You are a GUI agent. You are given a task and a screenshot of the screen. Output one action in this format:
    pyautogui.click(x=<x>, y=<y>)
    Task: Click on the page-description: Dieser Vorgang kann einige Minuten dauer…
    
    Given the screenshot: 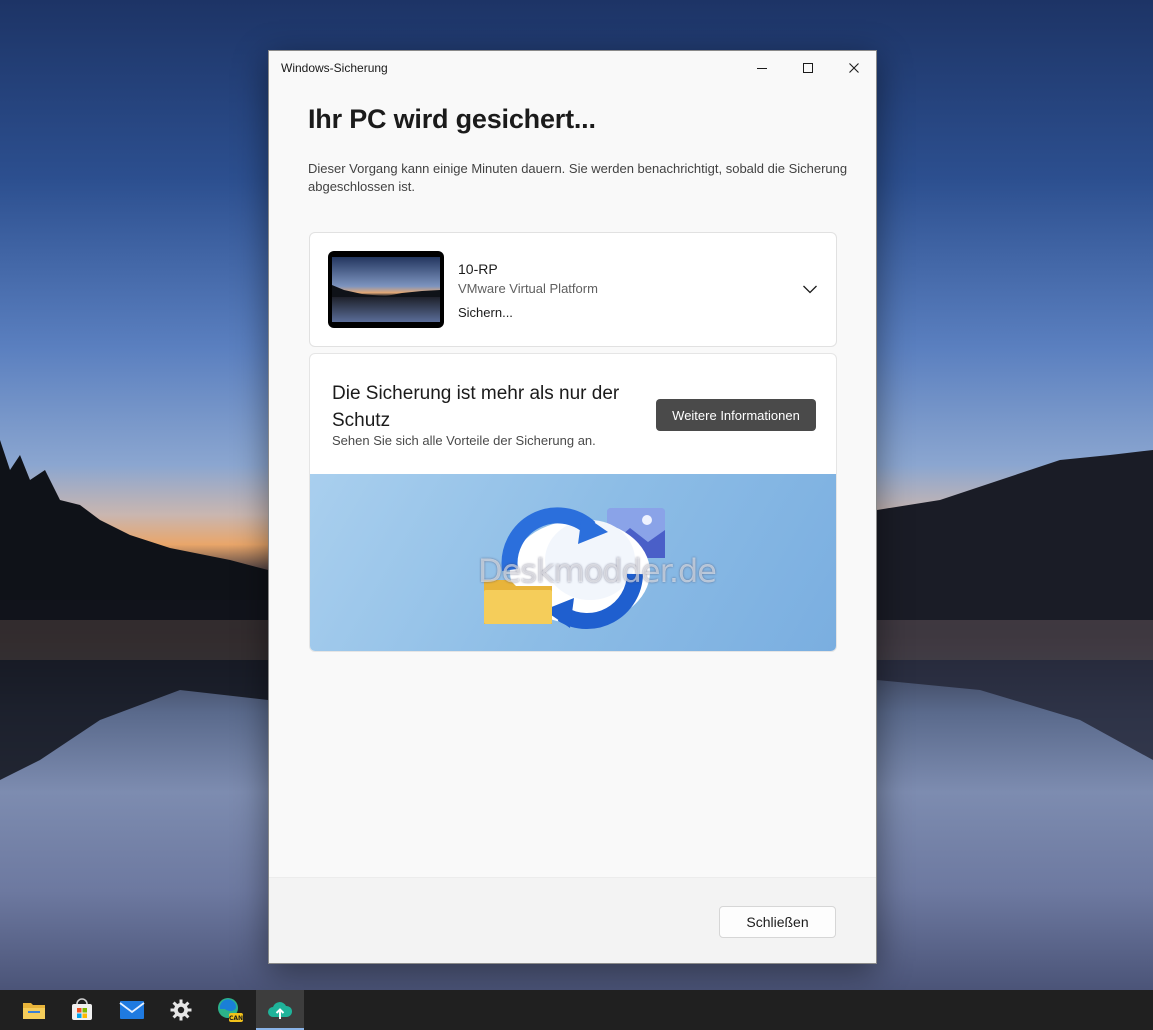 What is the action you would take?
    pyautogui.click(x=578, y=177)
    